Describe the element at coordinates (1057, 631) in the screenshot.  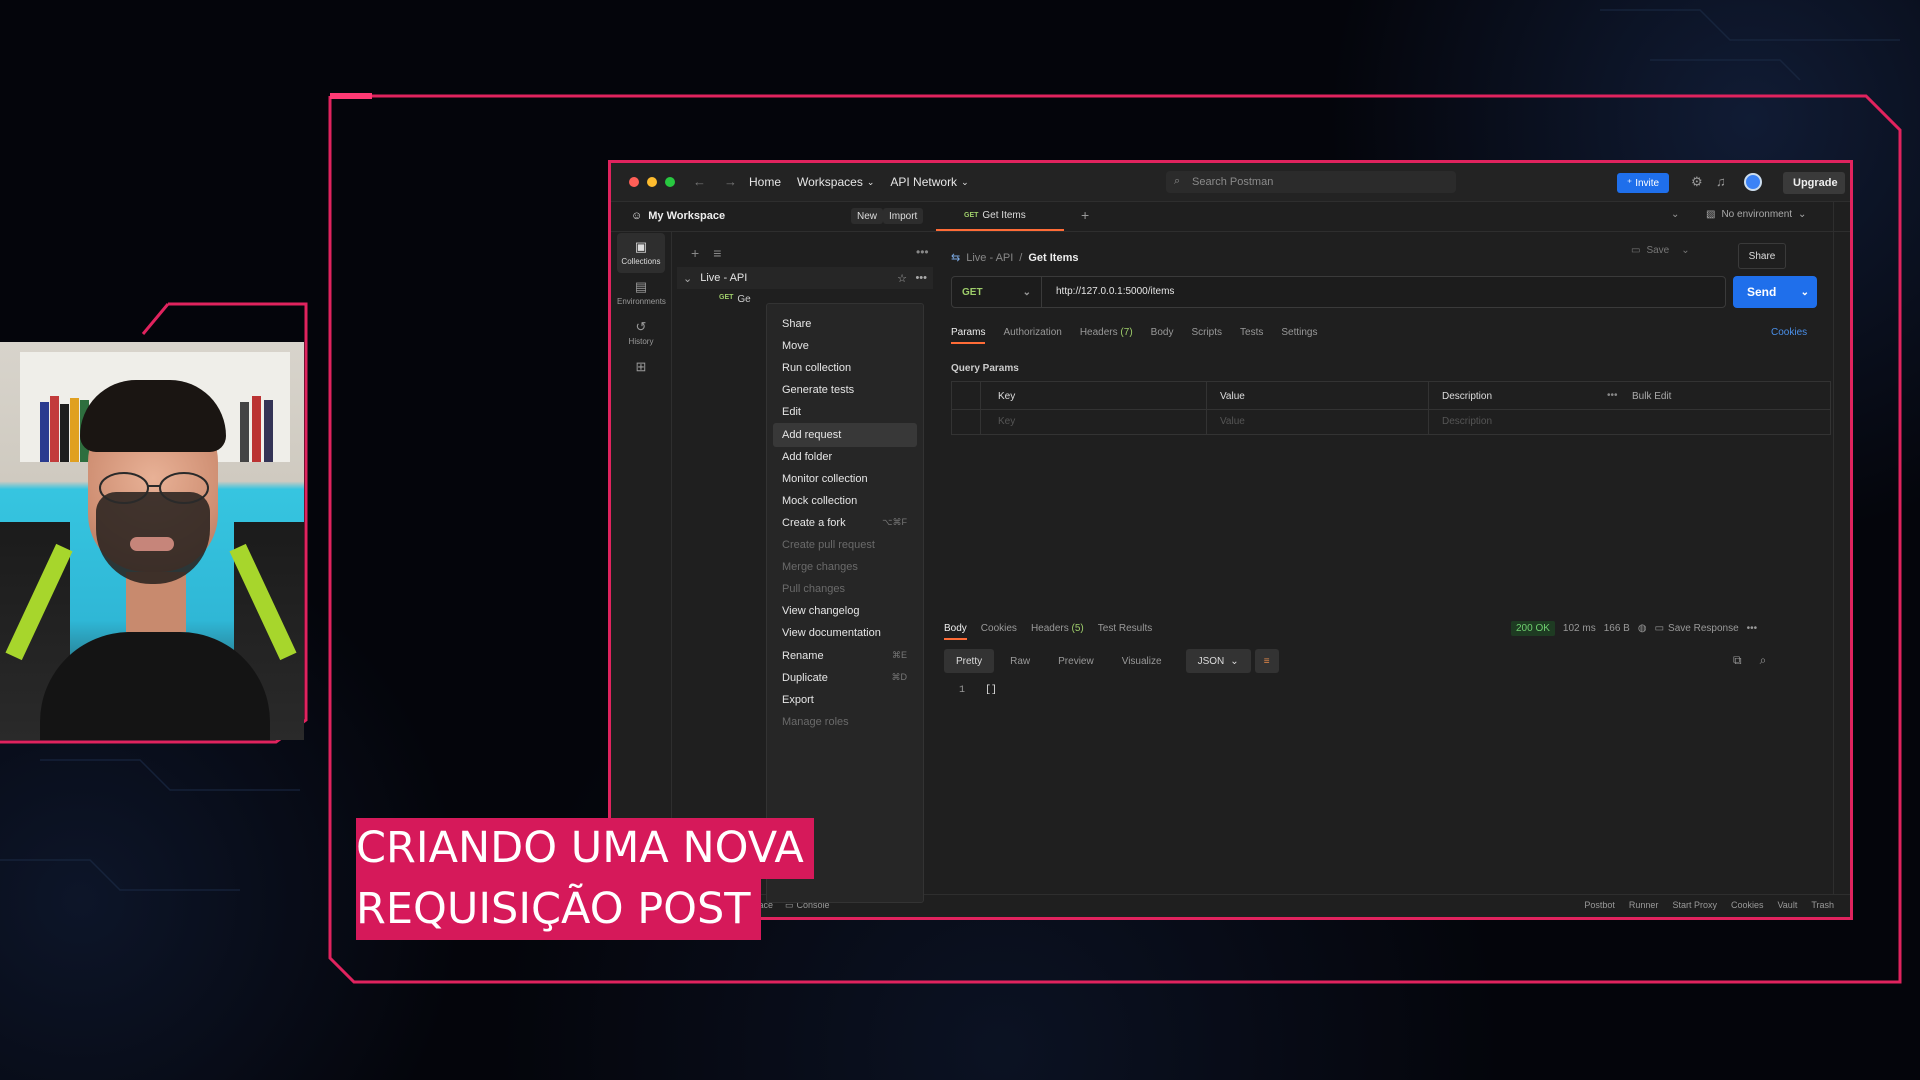
I see `response-tab-headers: Headers (5)` at that location.